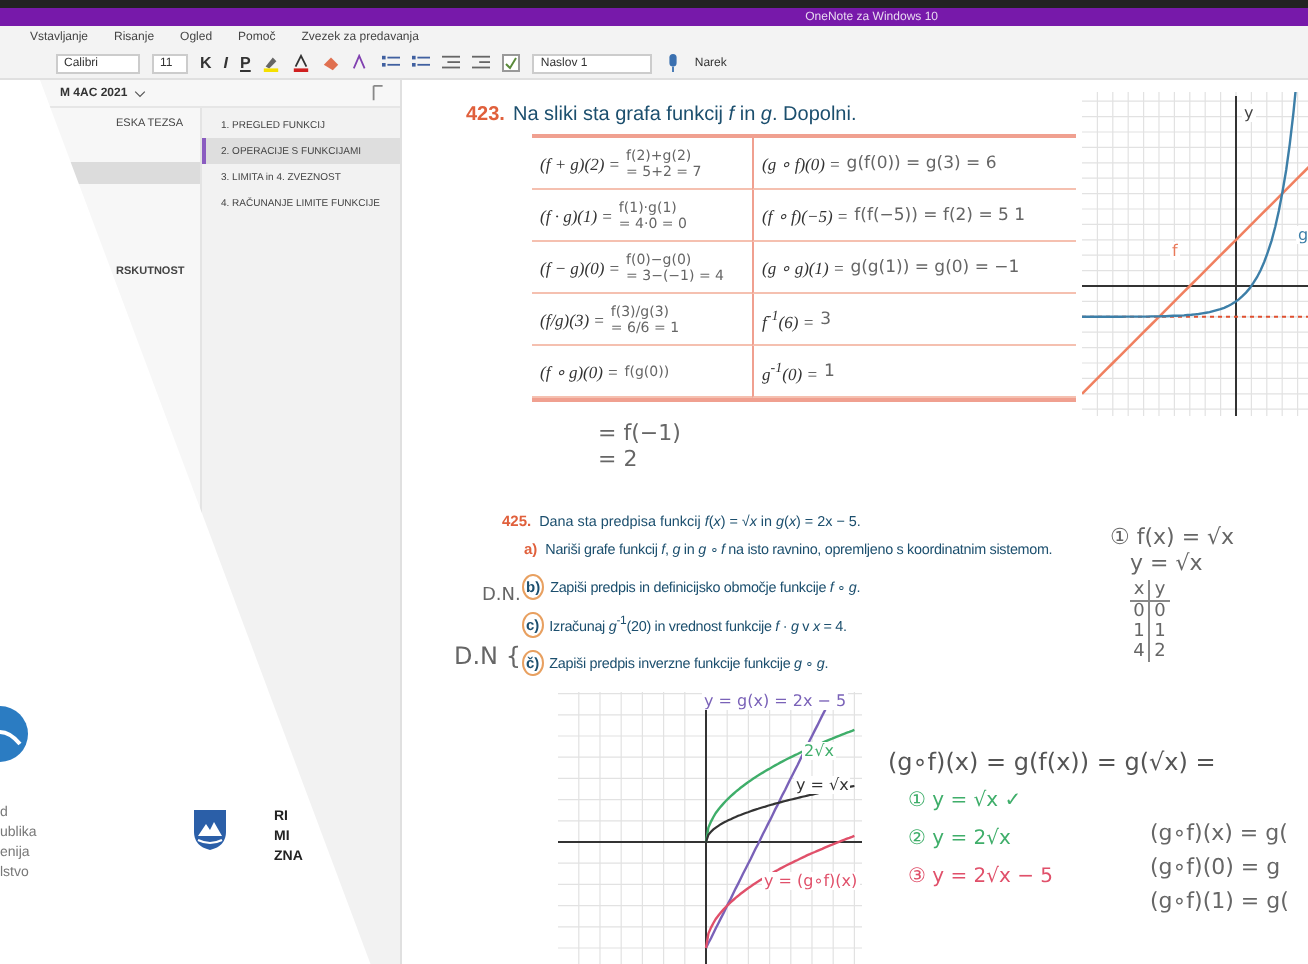 The width and height of the screenshot is (1308, 964). Describe the element at coordinates (1249, 113) in the screenshot. I see `graph-label: y` at that location.